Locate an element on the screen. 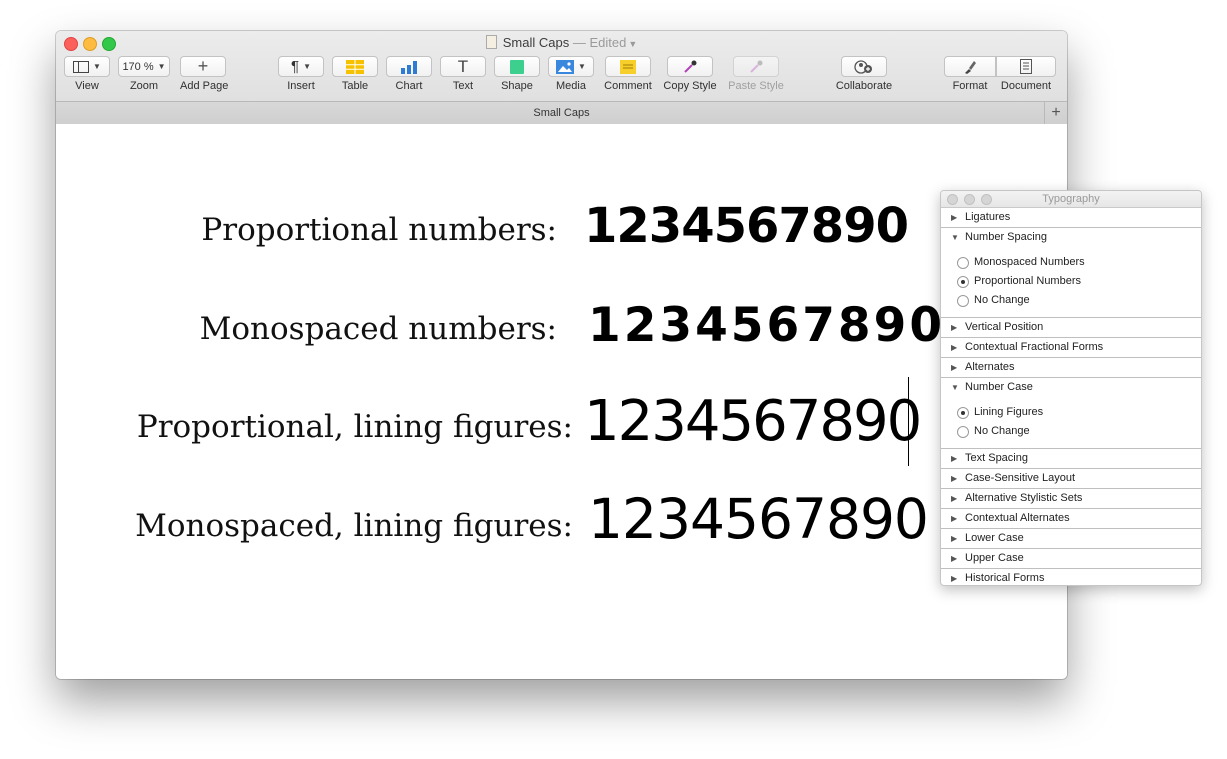 This screenshot has width=1227, height=759. format-button is located at coordinates (970, 66).